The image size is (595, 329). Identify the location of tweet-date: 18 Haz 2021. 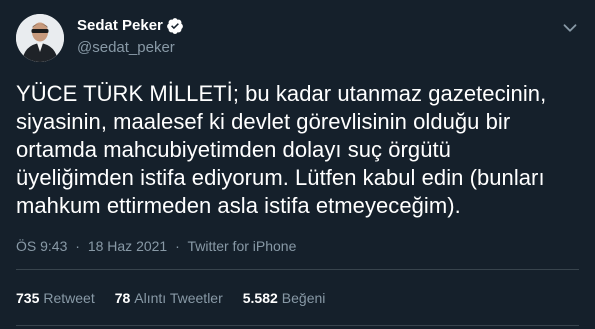
(127, 246).